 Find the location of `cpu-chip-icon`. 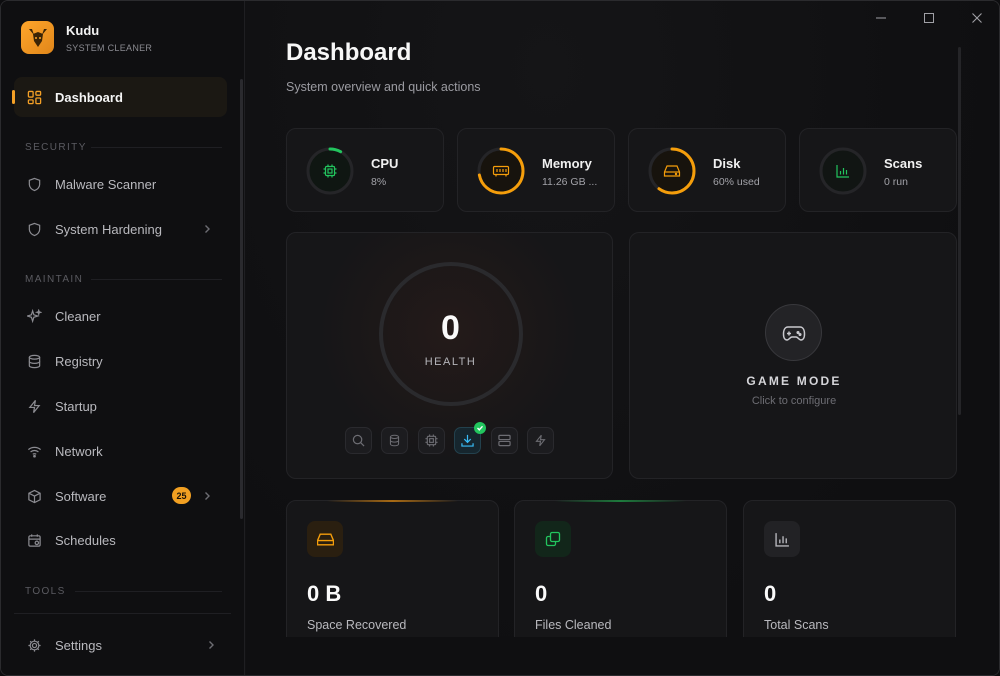

cpu-chip-icon is located at coordinates (431, 440).